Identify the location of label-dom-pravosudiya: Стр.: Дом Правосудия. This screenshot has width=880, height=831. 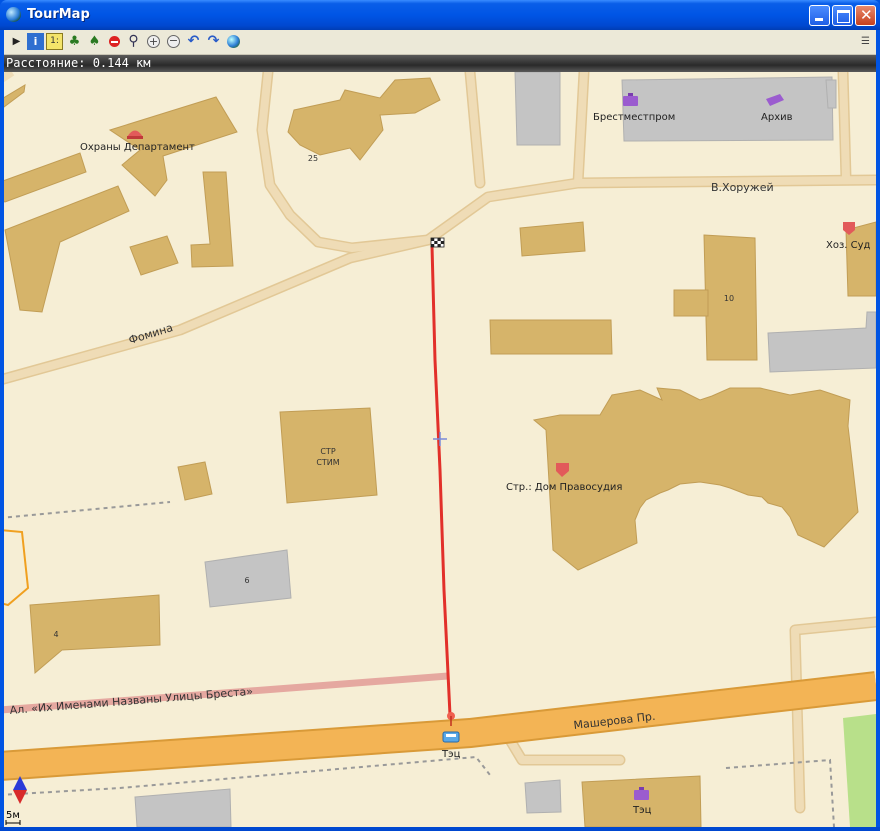
(564, 487).